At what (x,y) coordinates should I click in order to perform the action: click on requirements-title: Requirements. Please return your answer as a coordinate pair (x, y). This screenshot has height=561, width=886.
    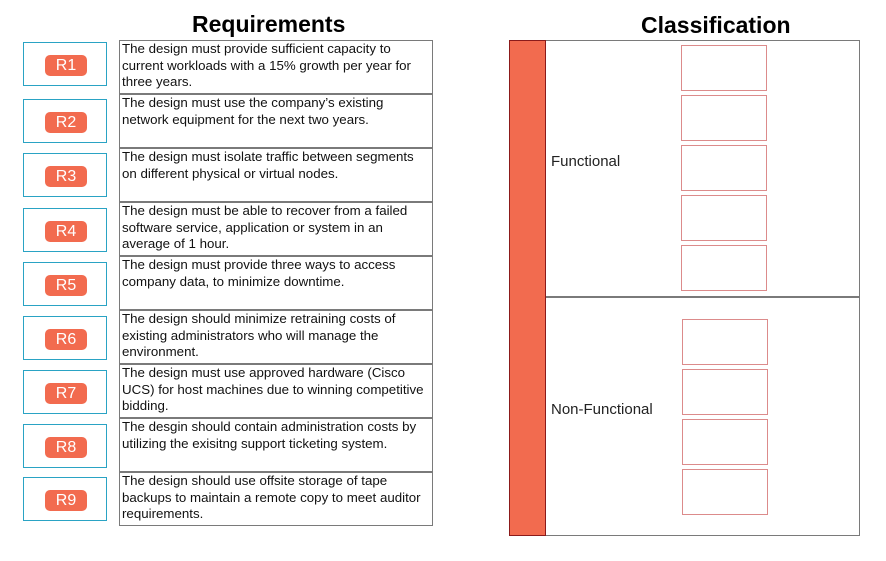
    Looking at the image, I should click on (269, 24).